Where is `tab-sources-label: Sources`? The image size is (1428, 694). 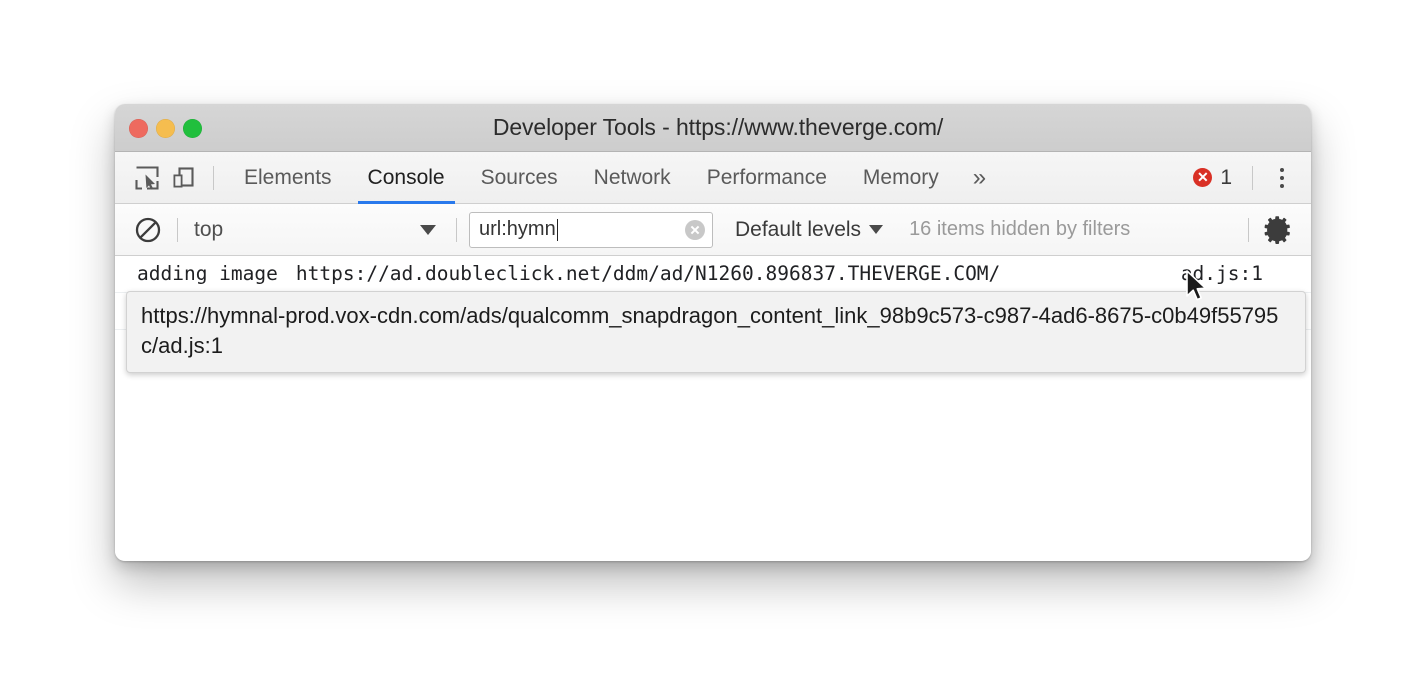 tab-sources-label: Sources is located at coordinates (519, 177).